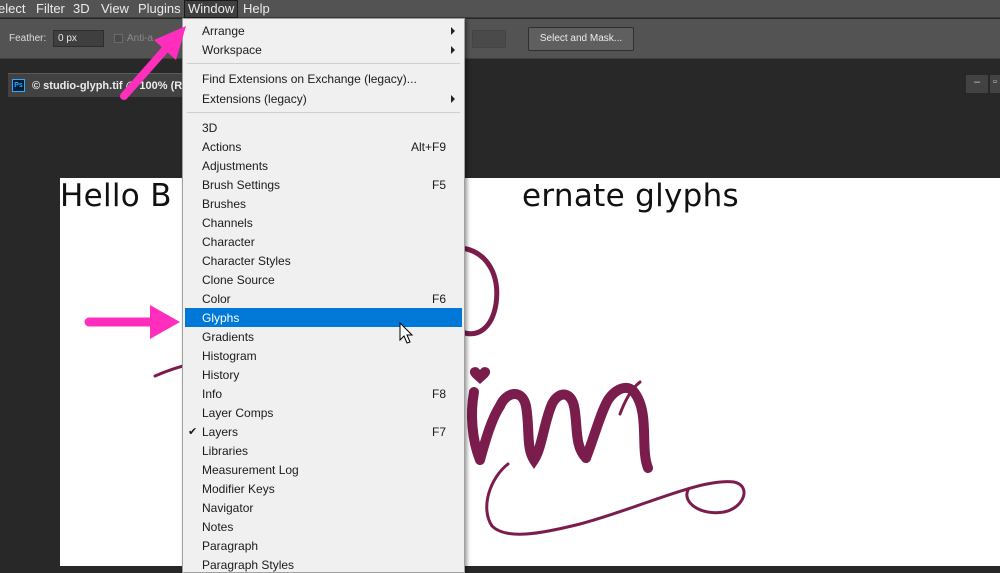 The height and width of the screenshot is (573, 1000). Describe the element at coordinates (323, 222) in the screenshot. I see `menu-item-channels: Channels` at that location.